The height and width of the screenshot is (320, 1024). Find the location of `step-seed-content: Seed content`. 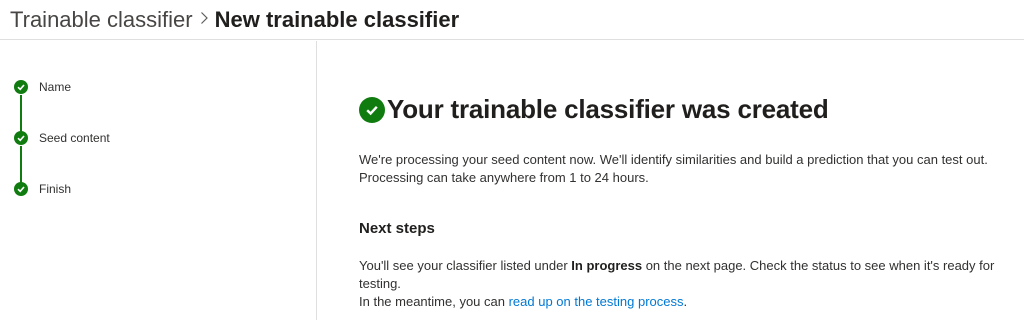

step-seed-content: Seed content is located at coordinates (62, 138).